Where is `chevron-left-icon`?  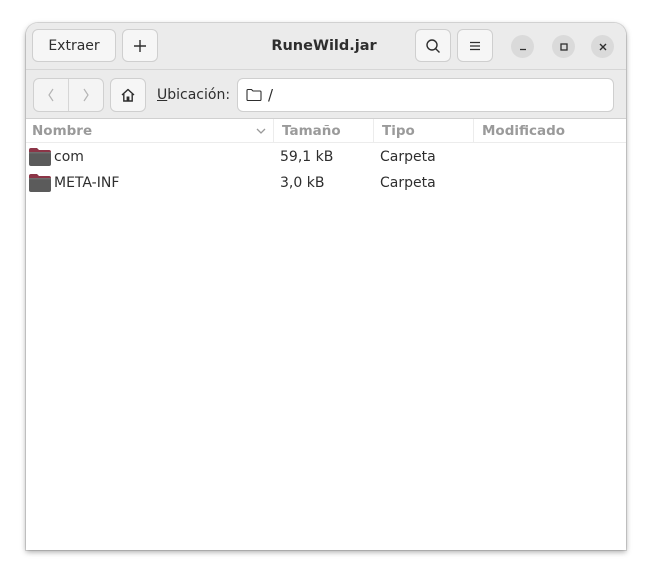
chevron-left-icon is located at coordinates (51, 95).